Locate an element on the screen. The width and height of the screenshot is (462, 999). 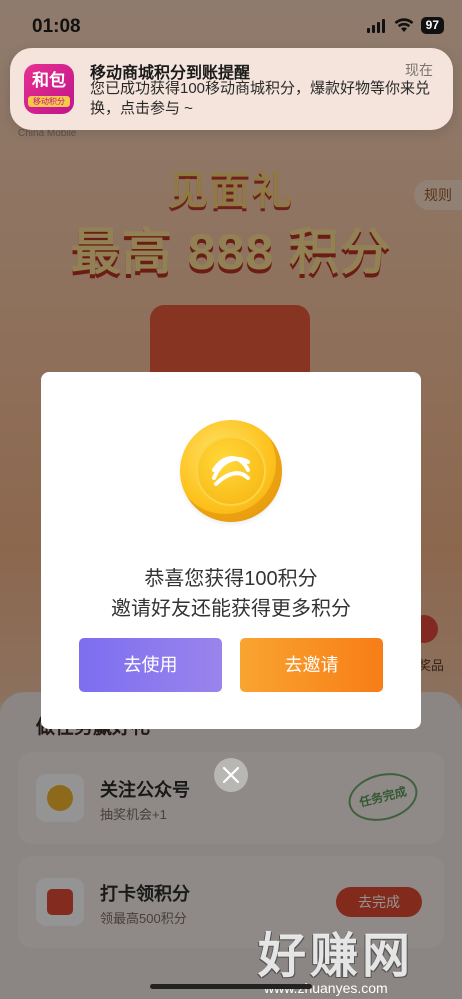
signal-icon is located at coordinates (376, 25).